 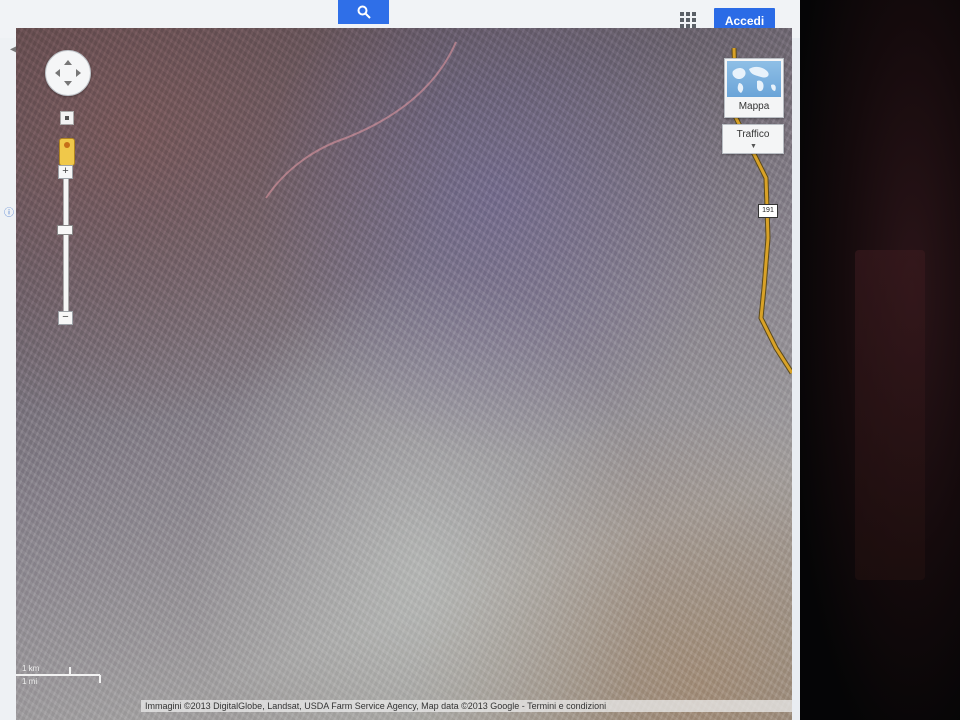 I want to click on pan-control, so click(x=68, y=73).